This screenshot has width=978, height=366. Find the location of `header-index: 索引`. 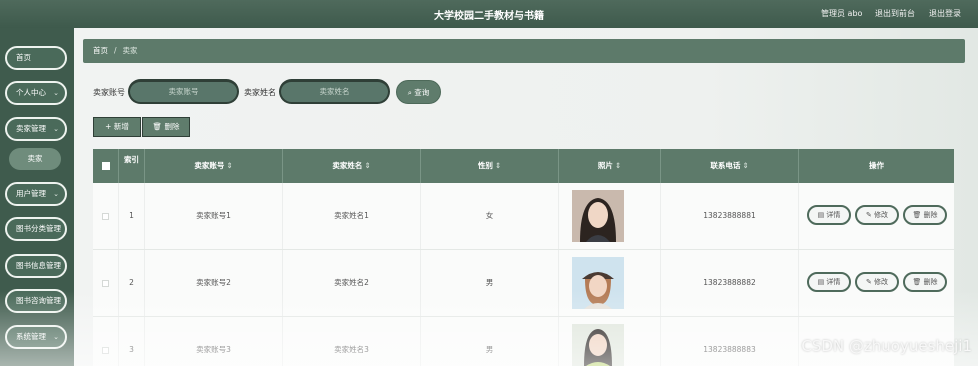

header-index: 索引 is located at coordinates (132, 166).